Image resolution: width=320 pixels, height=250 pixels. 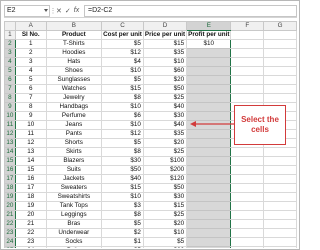 What do you see at coordinates (74, 53) in the screenshot?
I see `cell-product: Hoodies` at bounding box center [74, 53].